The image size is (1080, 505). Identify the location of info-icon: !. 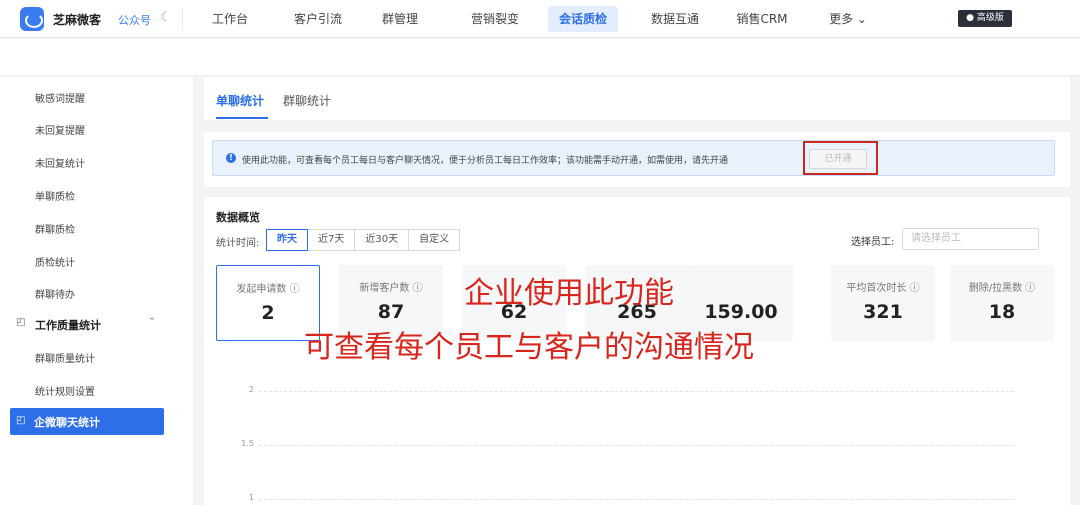
(231, 158).